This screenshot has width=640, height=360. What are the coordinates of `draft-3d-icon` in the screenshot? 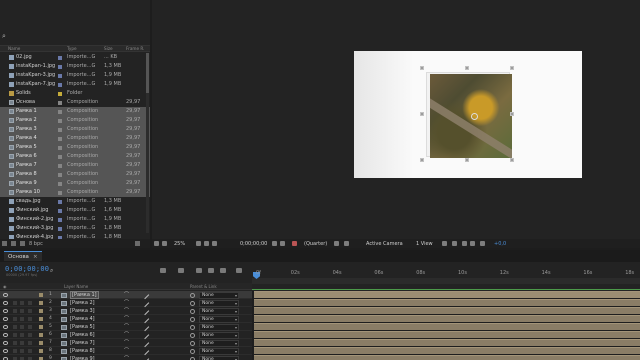 It's located at (163, 270).